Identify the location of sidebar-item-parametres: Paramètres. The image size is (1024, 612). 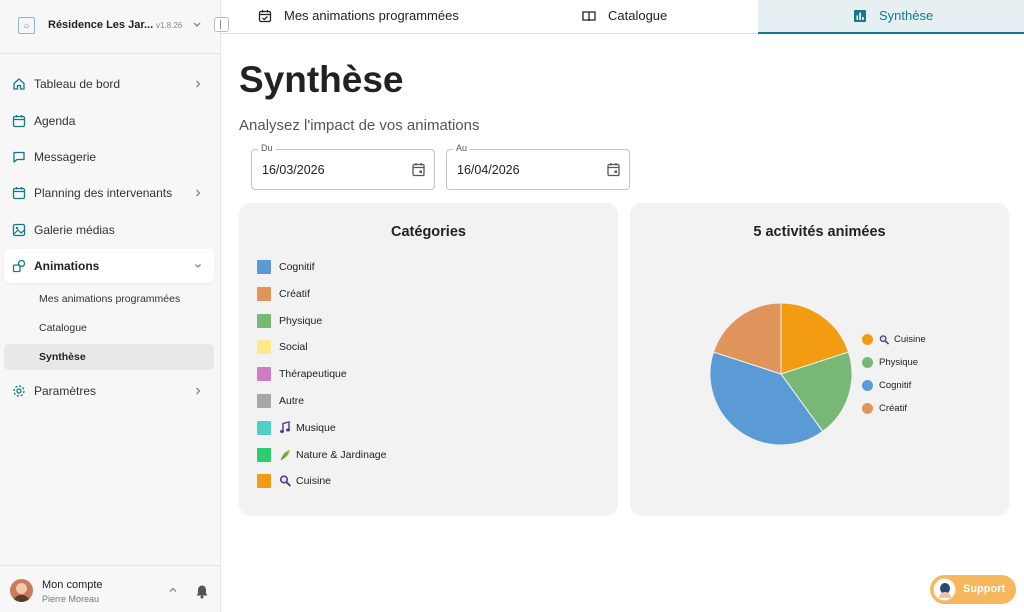
(109, 391).